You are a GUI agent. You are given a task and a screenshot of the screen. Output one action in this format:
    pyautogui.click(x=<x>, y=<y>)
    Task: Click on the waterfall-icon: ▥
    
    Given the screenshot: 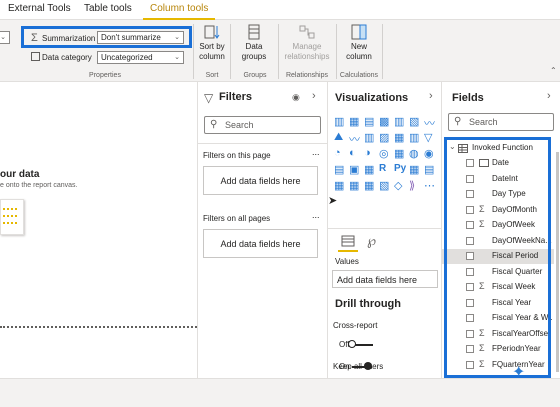 What is the action you would take?
    pyautogui.click(x=414, y=137)
    